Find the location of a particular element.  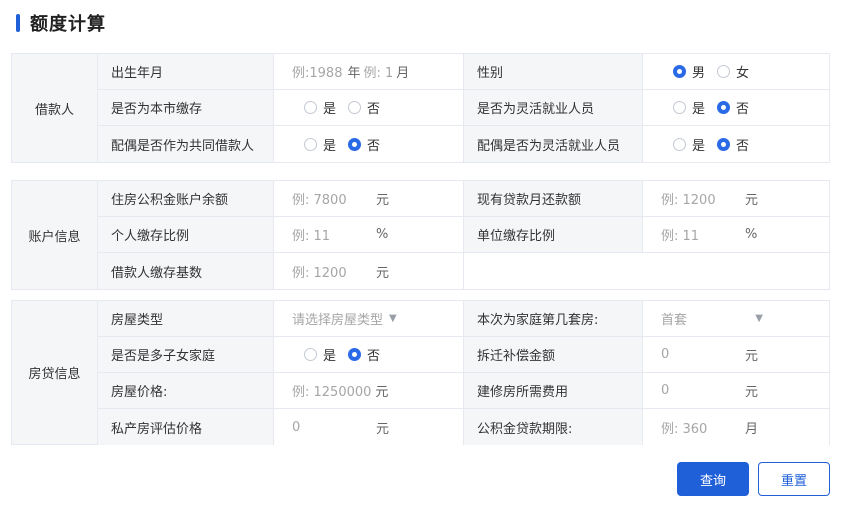

relocation-label: 拆迁补偿金额 is located at coordinates (552, 354).